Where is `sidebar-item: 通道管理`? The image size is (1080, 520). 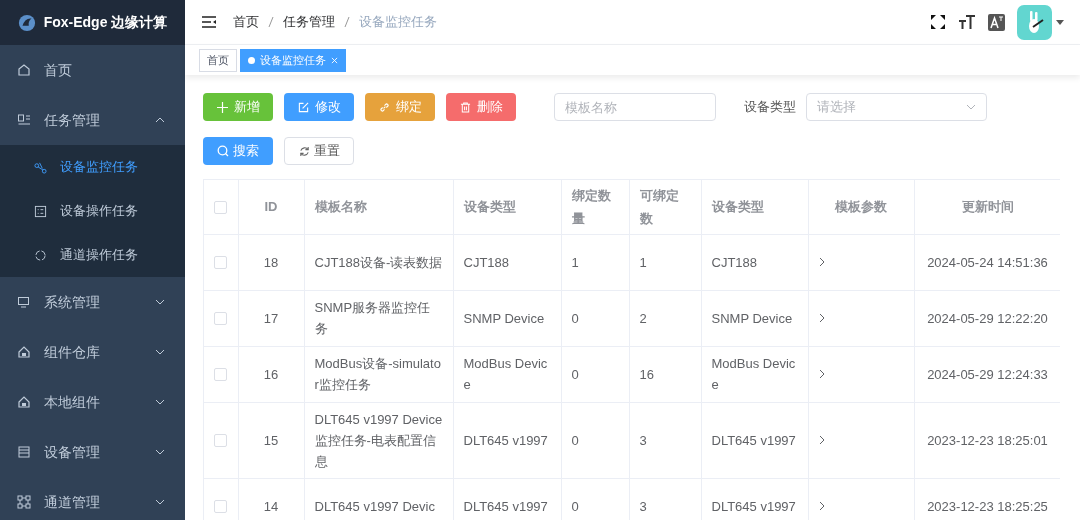 sidebar-item: 通道管理 is located at coordinates (92, 498).